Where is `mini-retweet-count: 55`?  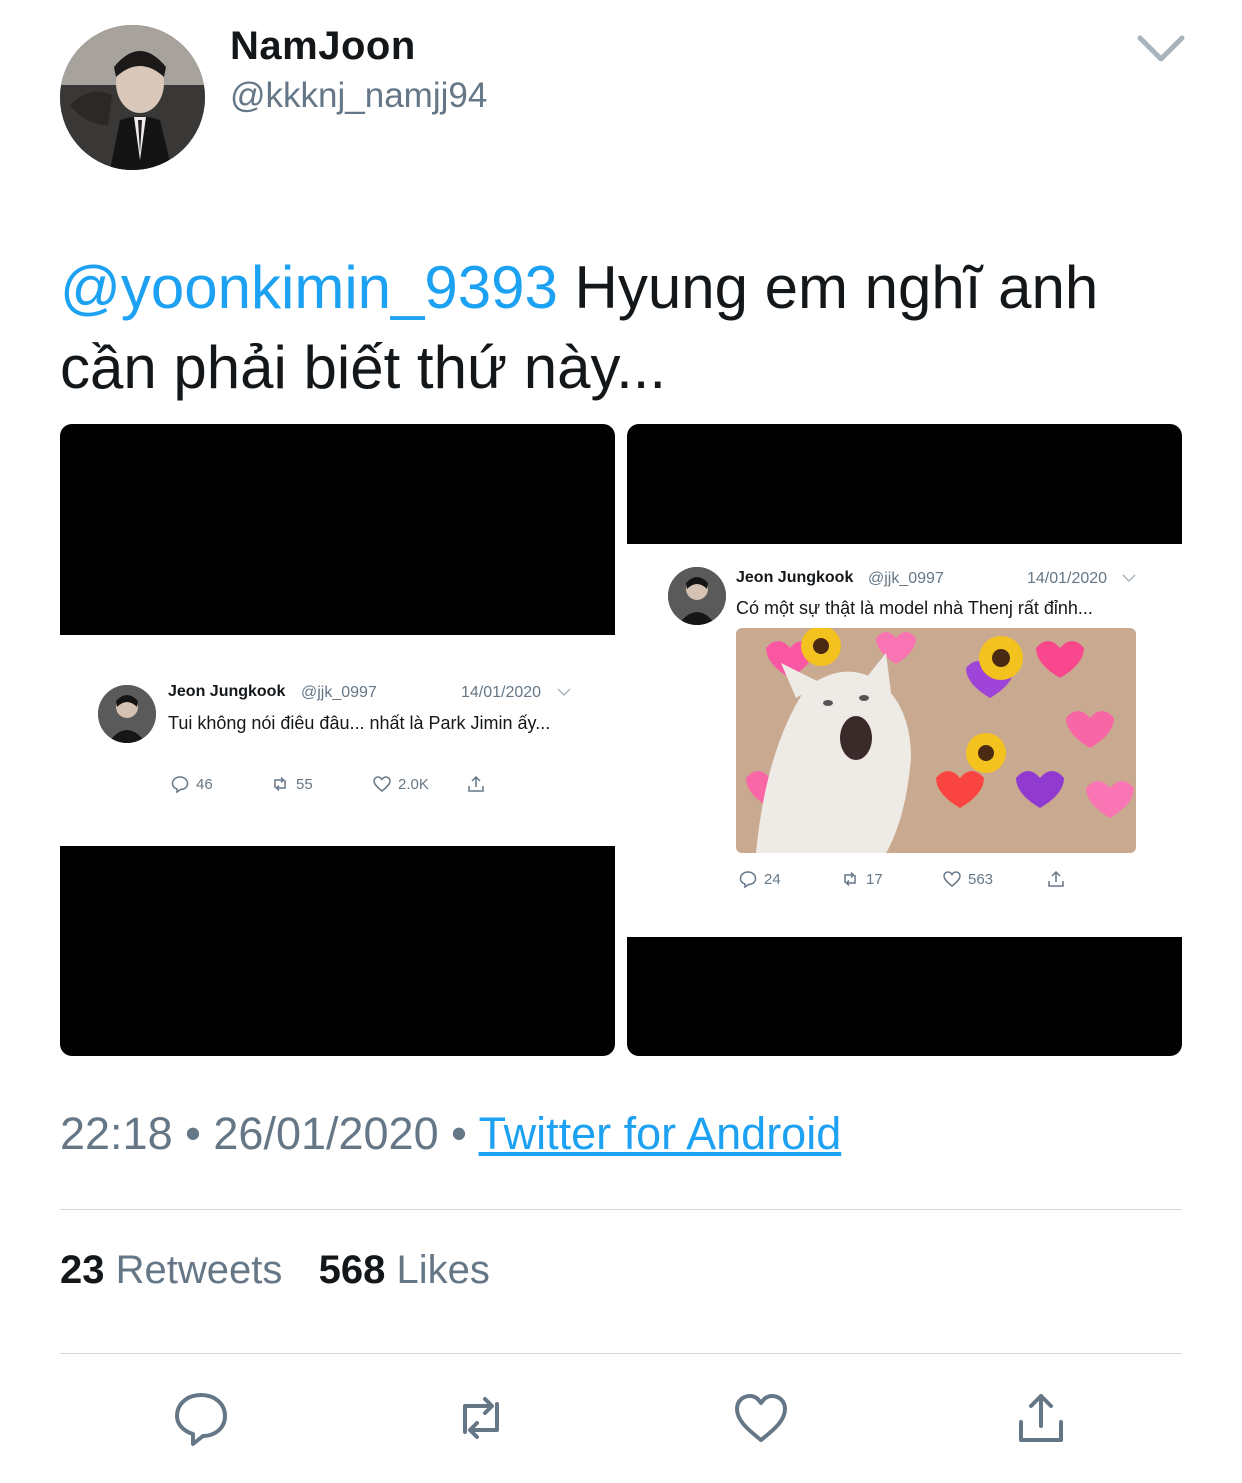
mini-retweet-count: 55 is located at coordinates (304, 784).